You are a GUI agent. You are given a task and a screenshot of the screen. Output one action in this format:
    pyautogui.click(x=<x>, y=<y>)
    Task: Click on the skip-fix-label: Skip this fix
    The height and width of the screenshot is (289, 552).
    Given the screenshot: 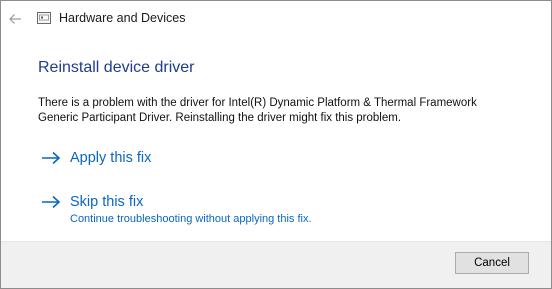 What is the action you would take?
    pyautogui.click(x=106, y=202)
    